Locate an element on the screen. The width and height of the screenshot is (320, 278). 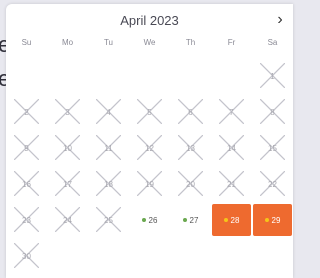
day-number: 15 is located at coordinates (272, 148).